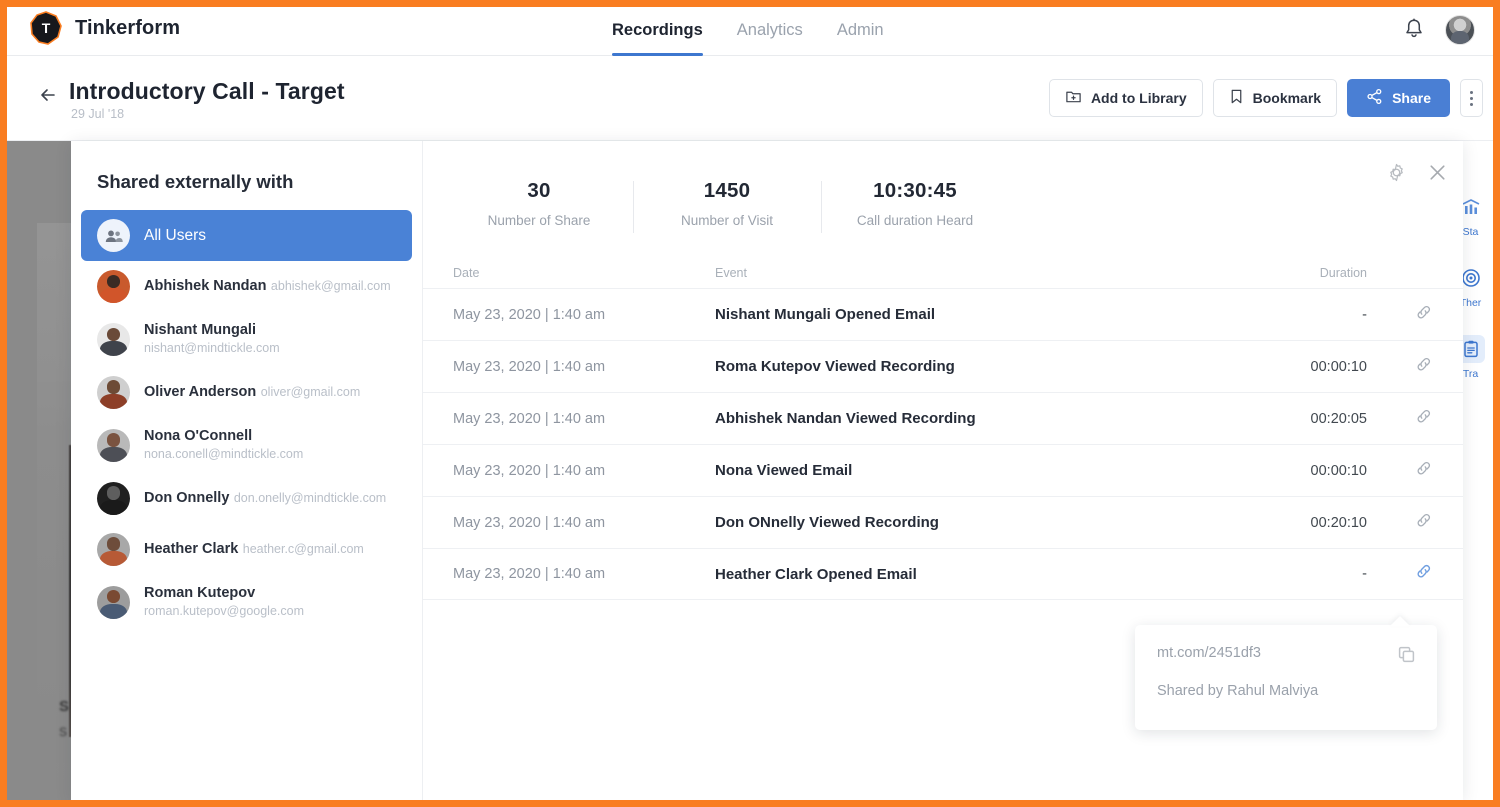 Image resolution: width=1500 pixels, height=807 pixels. I want to click on sidebar-item-user: Heather Clark heather.c@gmail.com, so click(246, 549).